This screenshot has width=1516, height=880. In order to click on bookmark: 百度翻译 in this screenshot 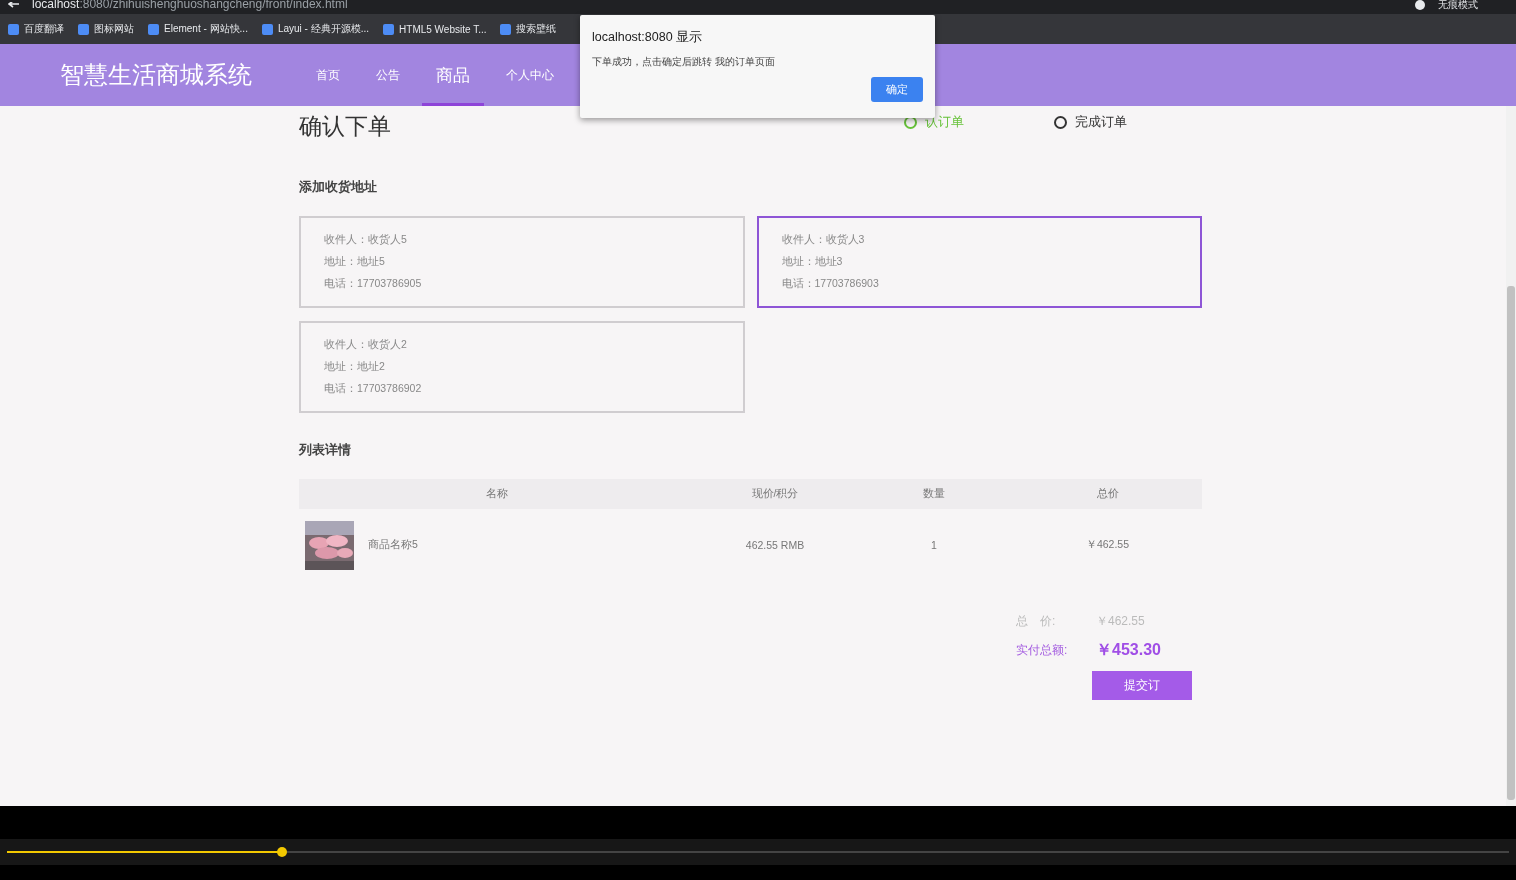, I will do `click(36, 29)`.